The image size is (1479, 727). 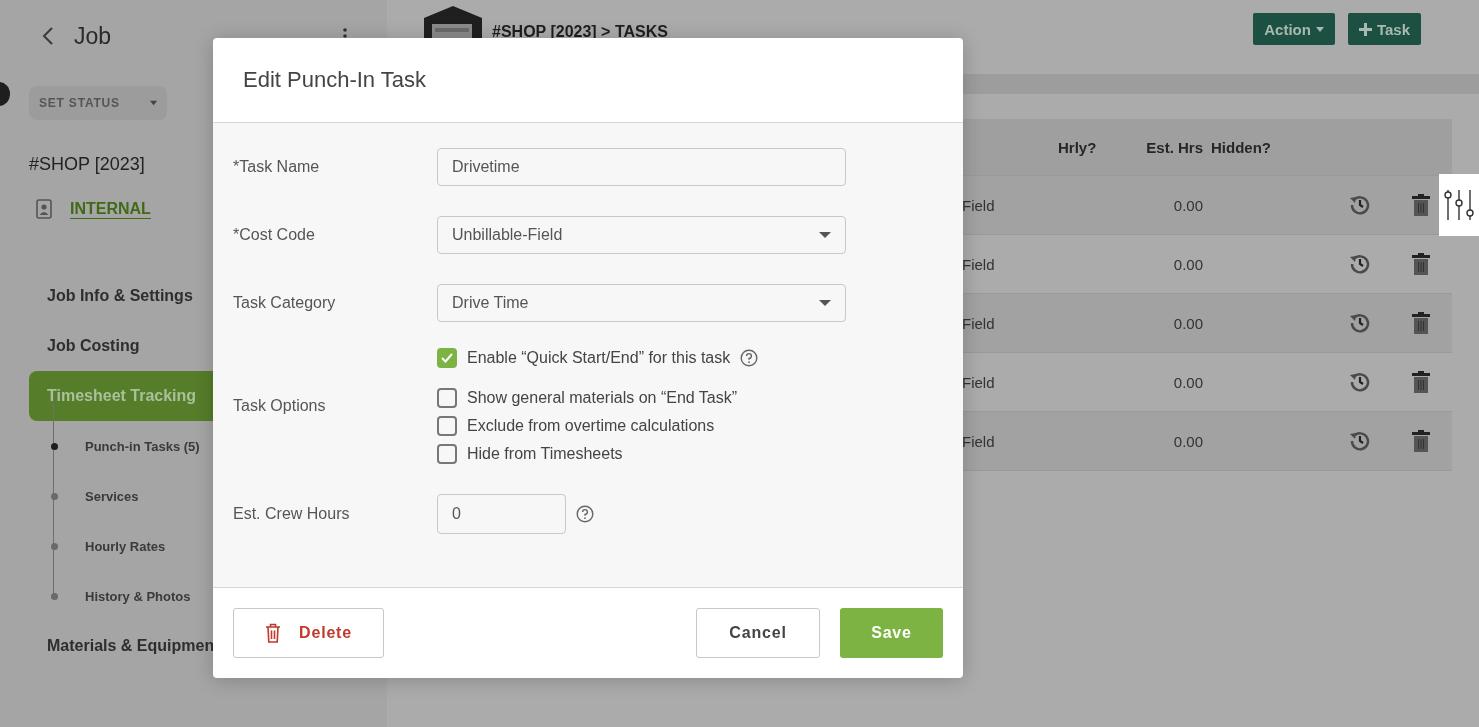 What do you see at coordinates (44, 209) in the screenshot?
I see `id-badge-icon` at bounding box center [44, 209].